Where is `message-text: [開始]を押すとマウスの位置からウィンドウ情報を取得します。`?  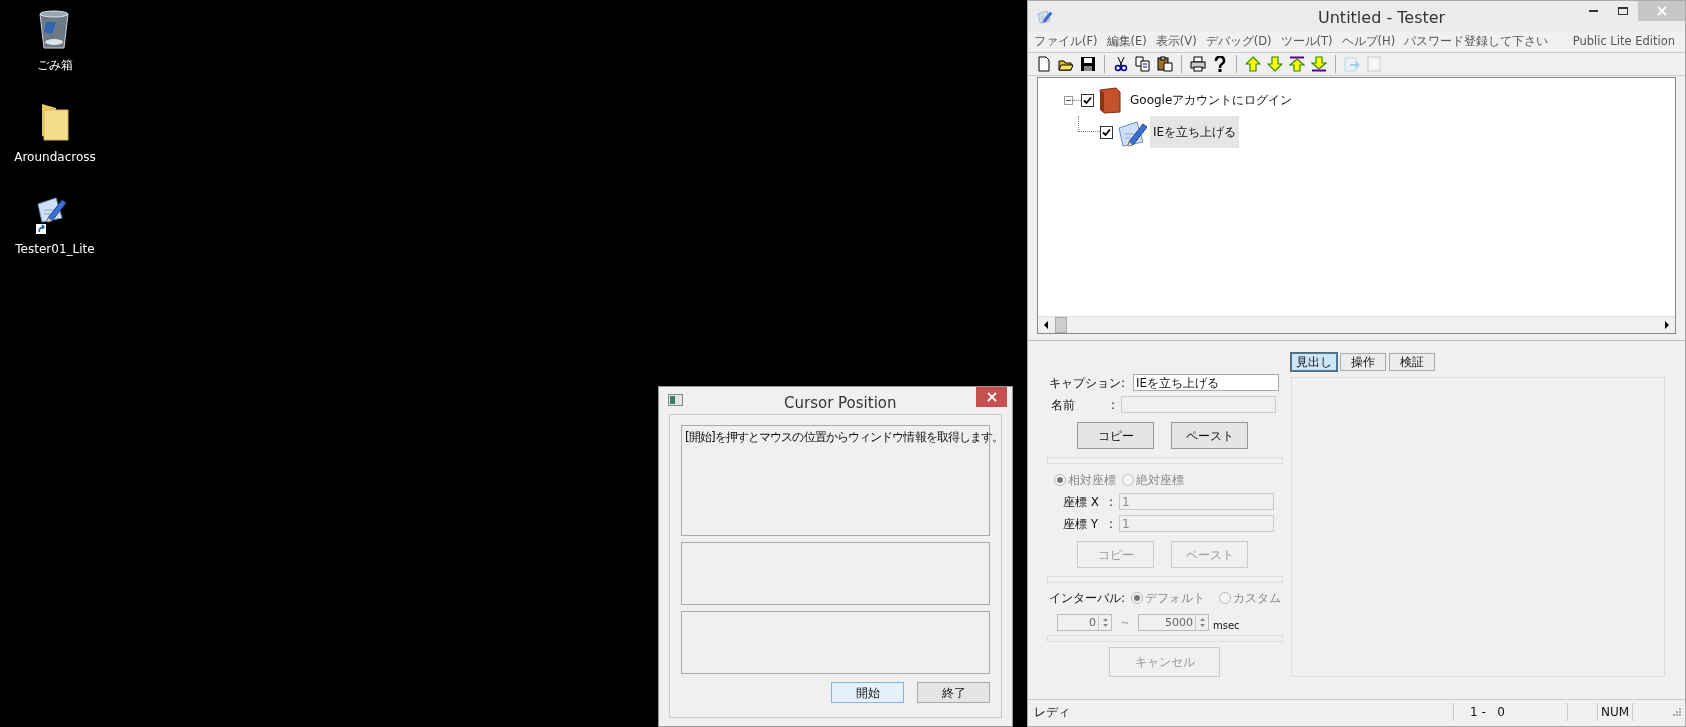
message-text: [開始]を押すとマウスの位置からウィンドウ情報を取得します。 is located at coordinates (844, 437).